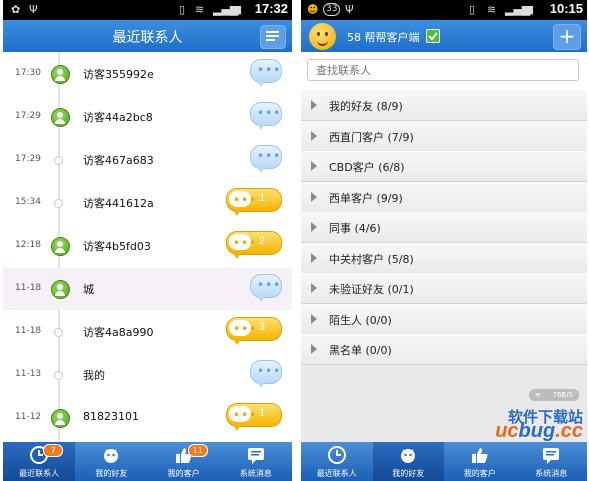 This screenshot has width=589, height=481. I want to click on contact-name: 访客355992e, so click(118, 74).